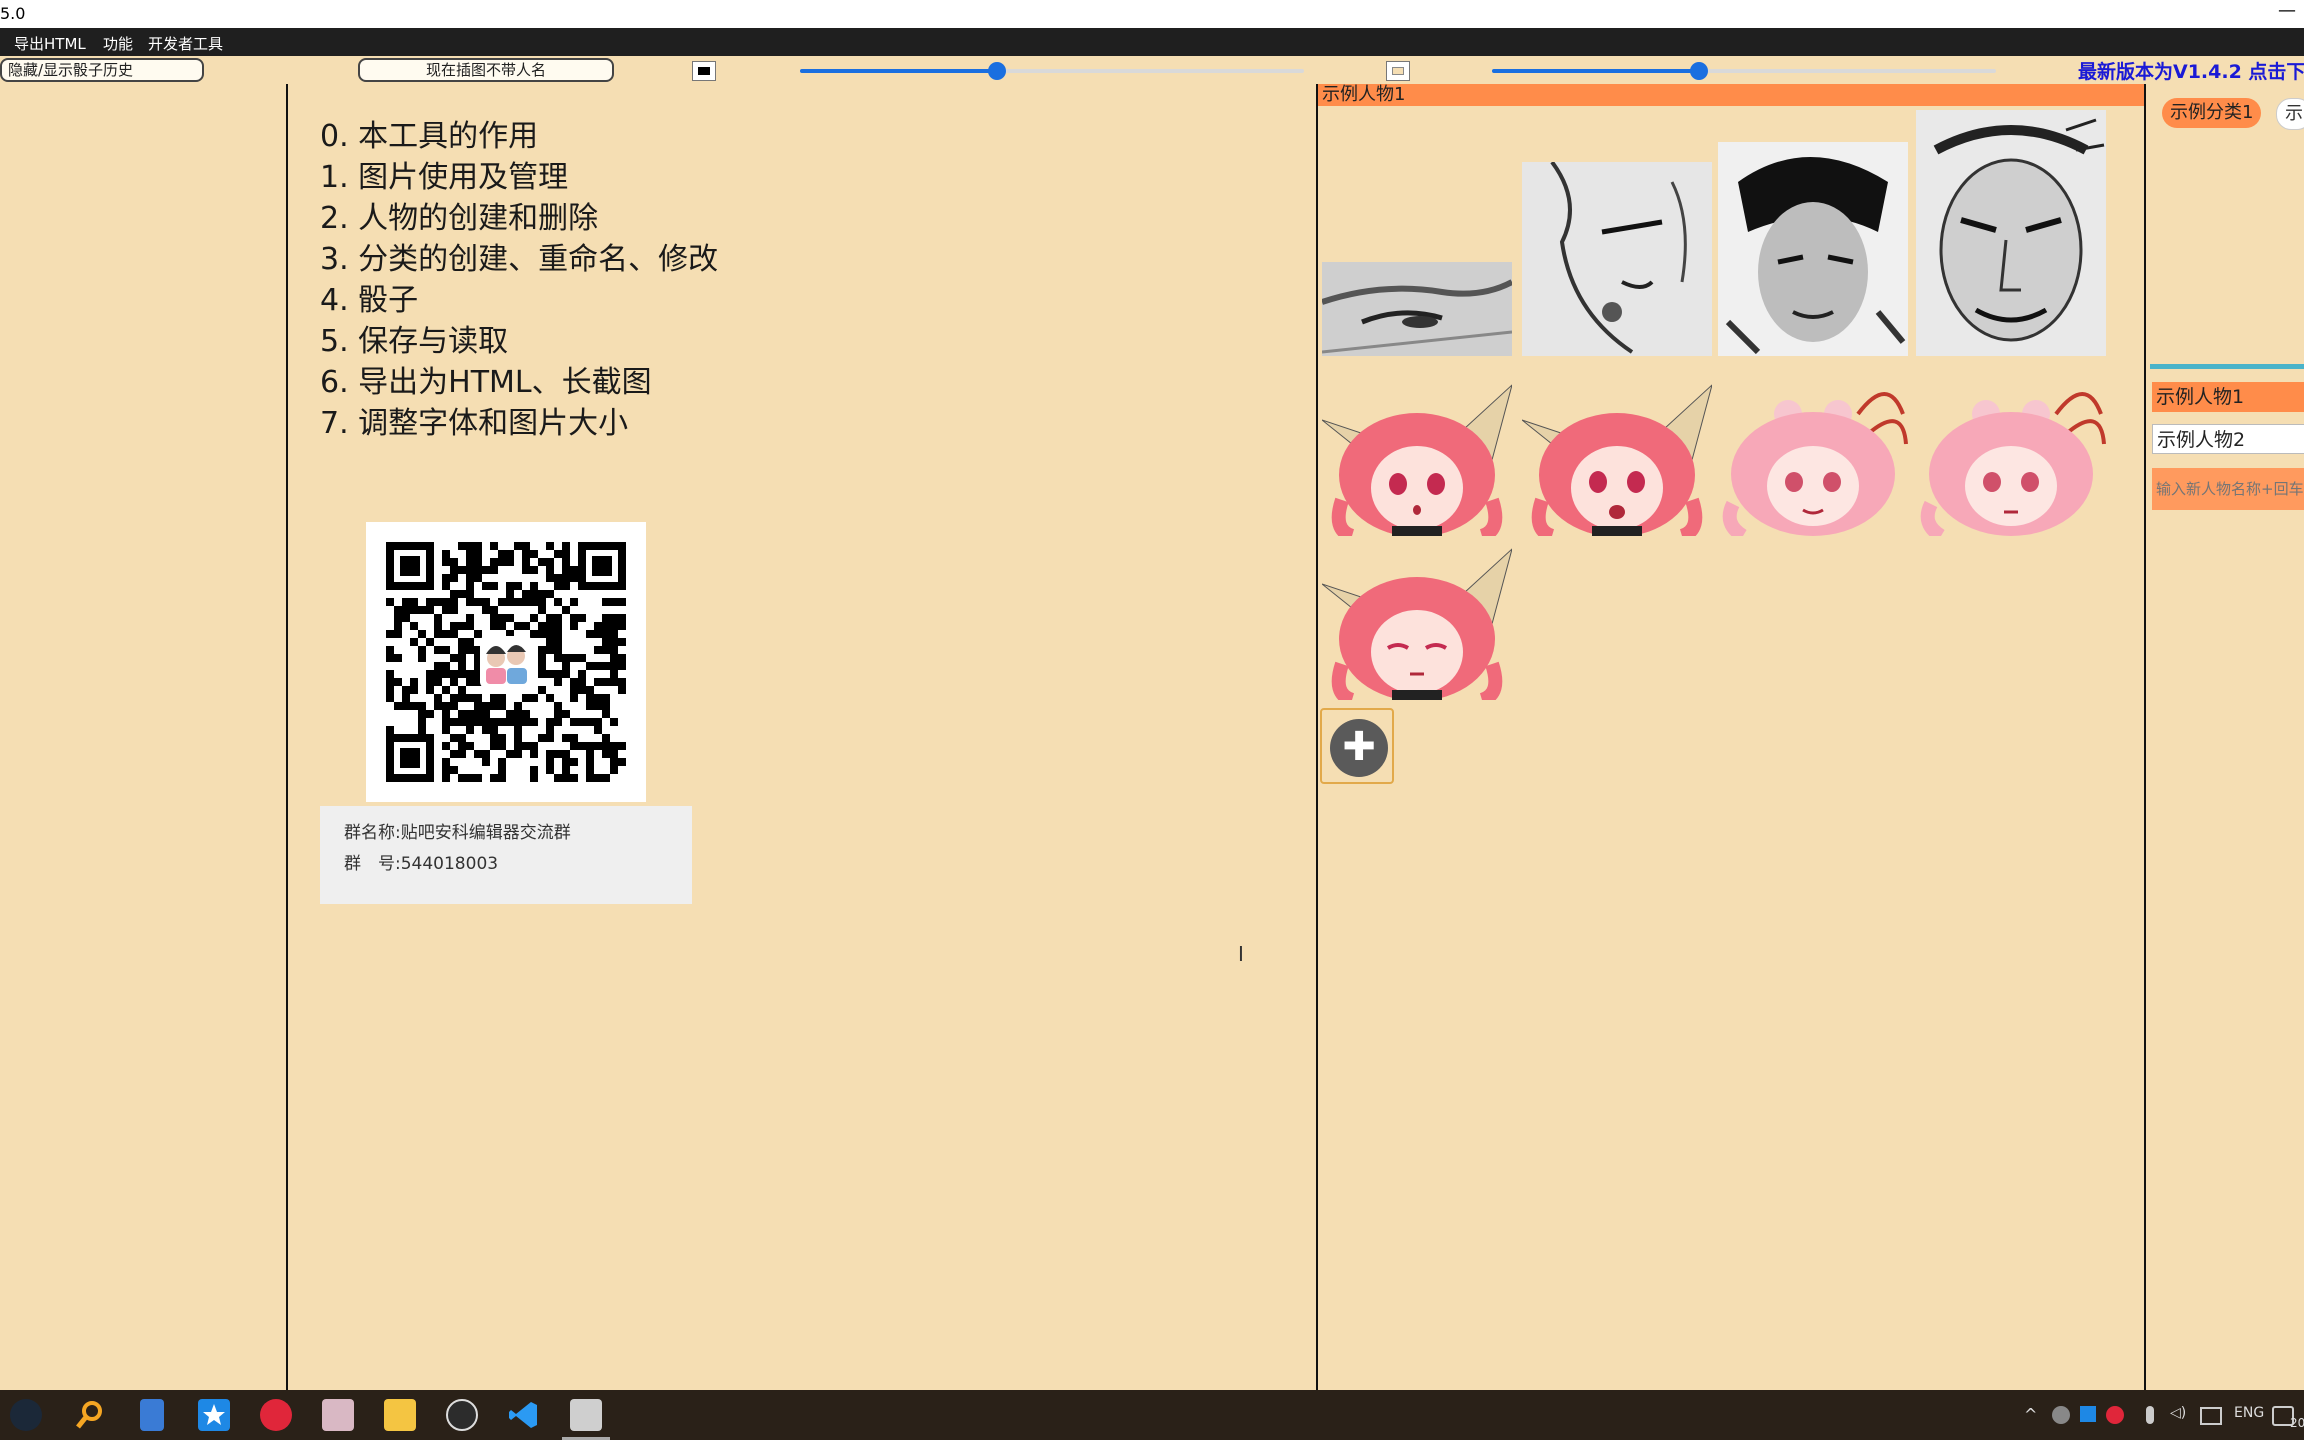 Image resolution: width=2304 pixels, height=1440 pixels. I want to click on add-image-button: ✚, so click(1357, 746).